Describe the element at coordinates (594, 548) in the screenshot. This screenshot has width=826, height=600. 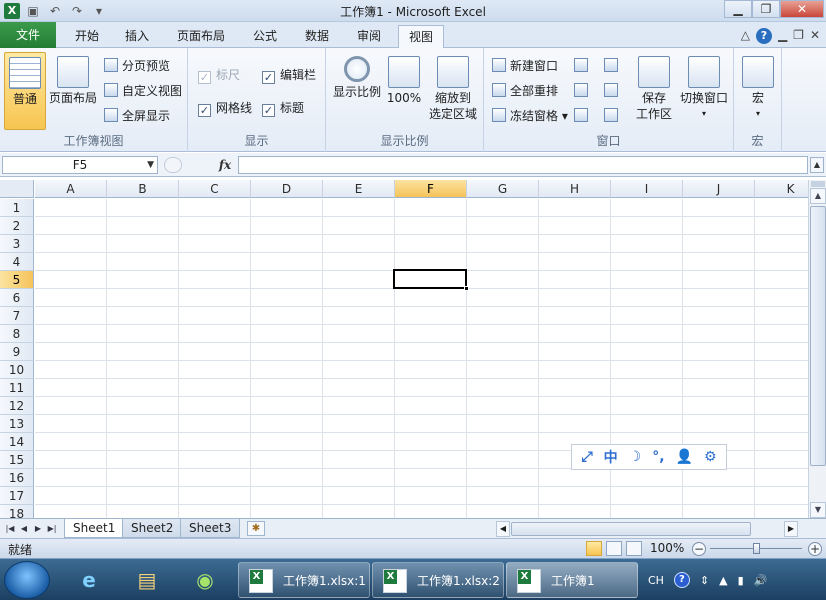
I see `normal-view-status-icon` at that location.